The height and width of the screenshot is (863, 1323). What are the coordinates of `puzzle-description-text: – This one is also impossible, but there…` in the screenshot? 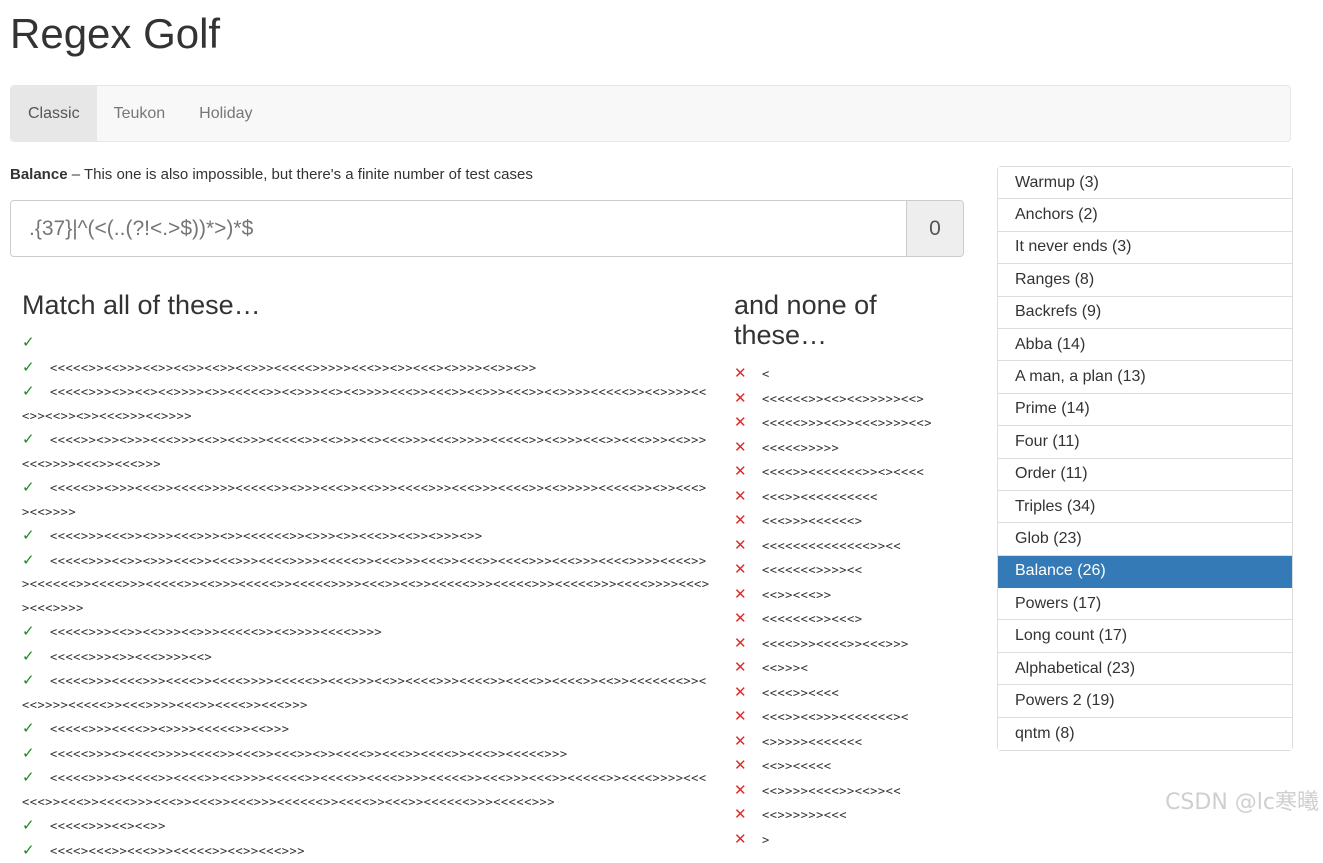 It's located at (300, 174).